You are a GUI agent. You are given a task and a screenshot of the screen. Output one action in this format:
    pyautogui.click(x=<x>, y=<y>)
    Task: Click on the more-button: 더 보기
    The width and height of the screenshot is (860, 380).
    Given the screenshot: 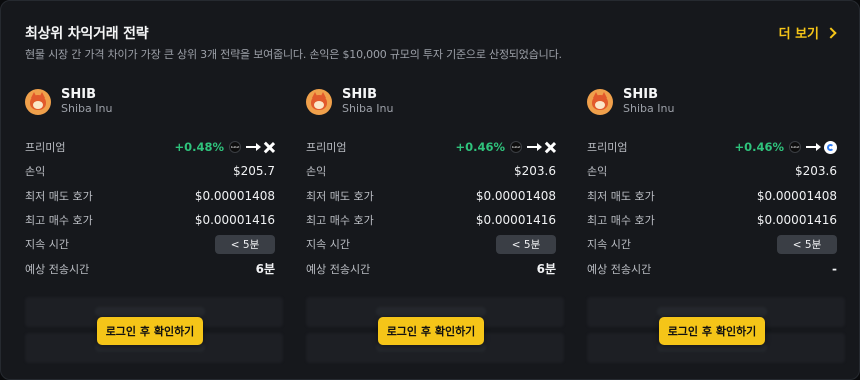 What is the action you would take?
    pyautogui.click(x=807, y=32)
    